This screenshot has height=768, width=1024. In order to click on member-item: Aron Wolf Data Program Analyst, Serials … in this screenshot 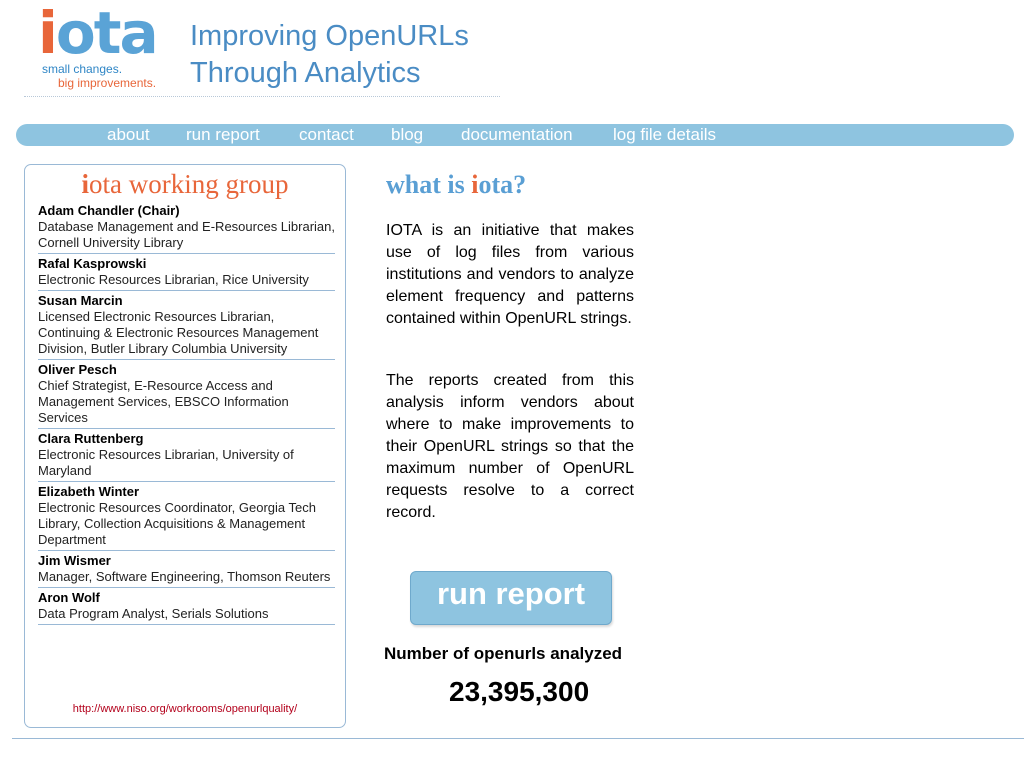, I will do `click(186, 607)`.